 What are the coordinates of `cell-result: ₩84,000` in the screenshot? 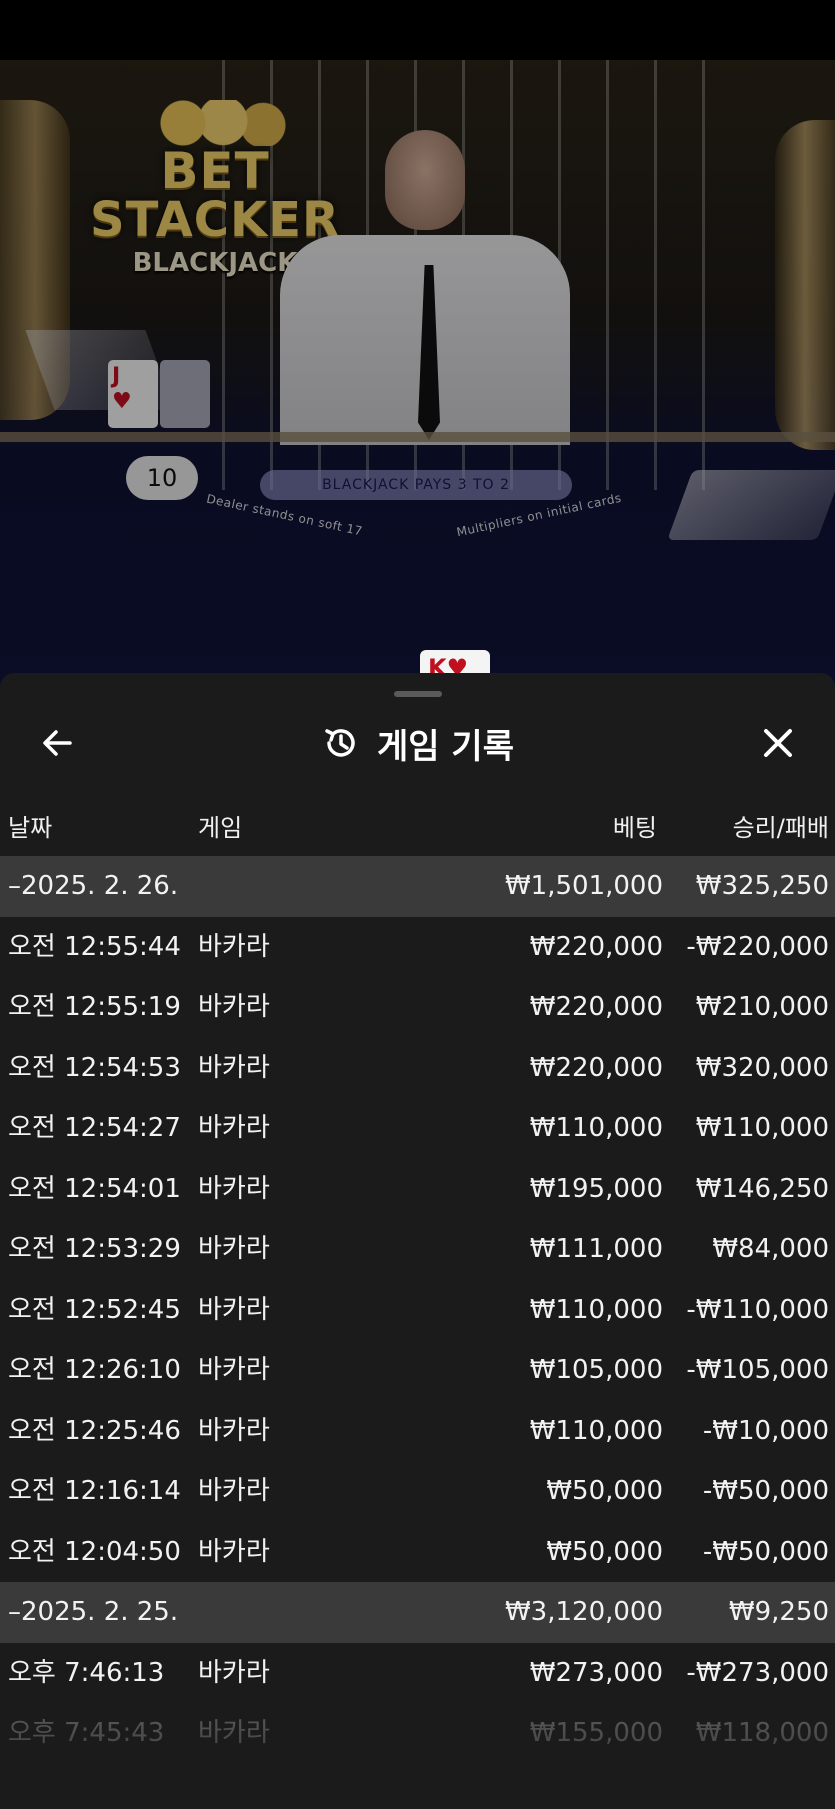 It's located at (770, 1249).